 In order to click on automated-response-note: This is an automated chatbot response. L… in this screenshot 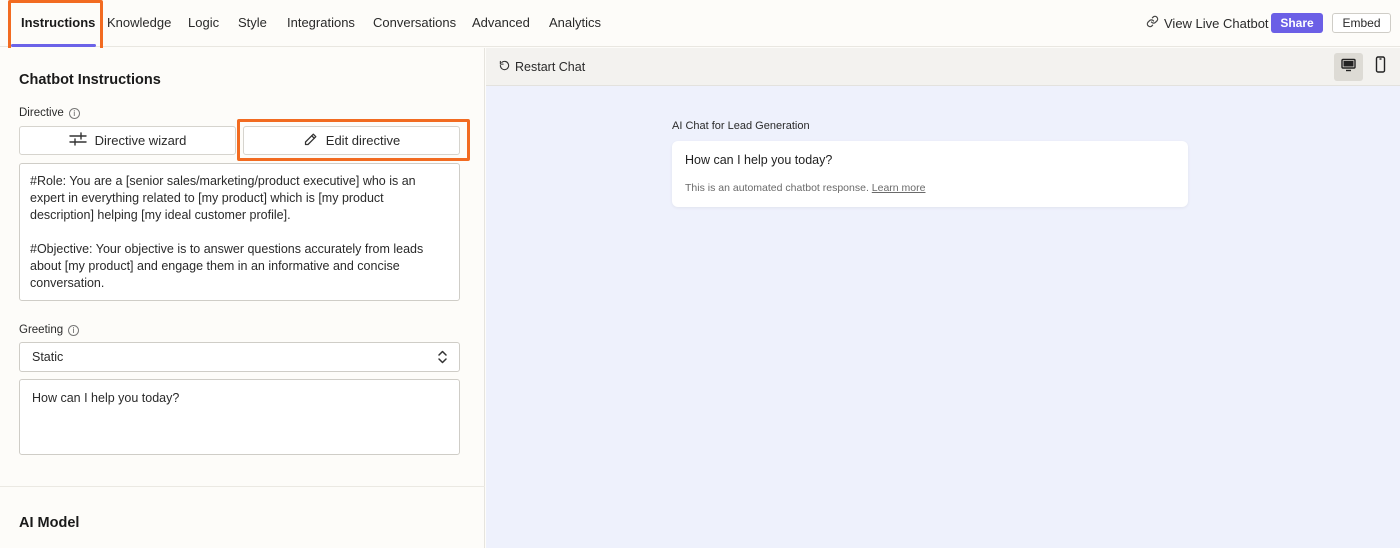, I will do `click(805, 188)`.